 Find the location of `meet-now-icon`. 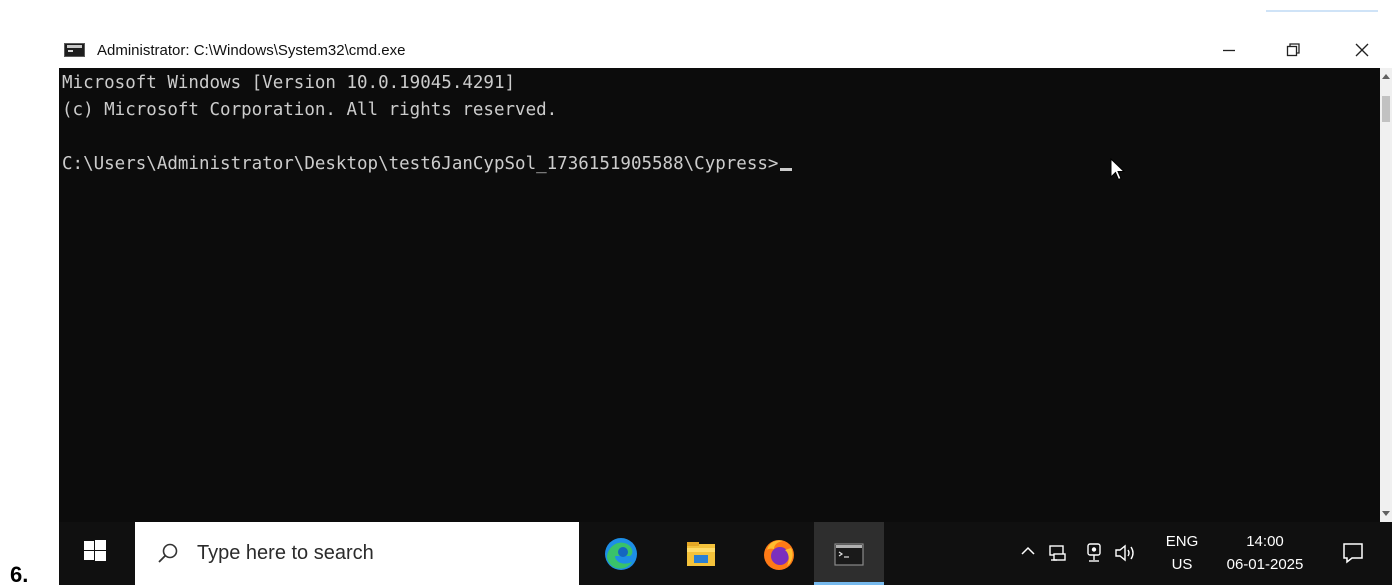

meet-now-icon is located at coordinates (1094, 553).